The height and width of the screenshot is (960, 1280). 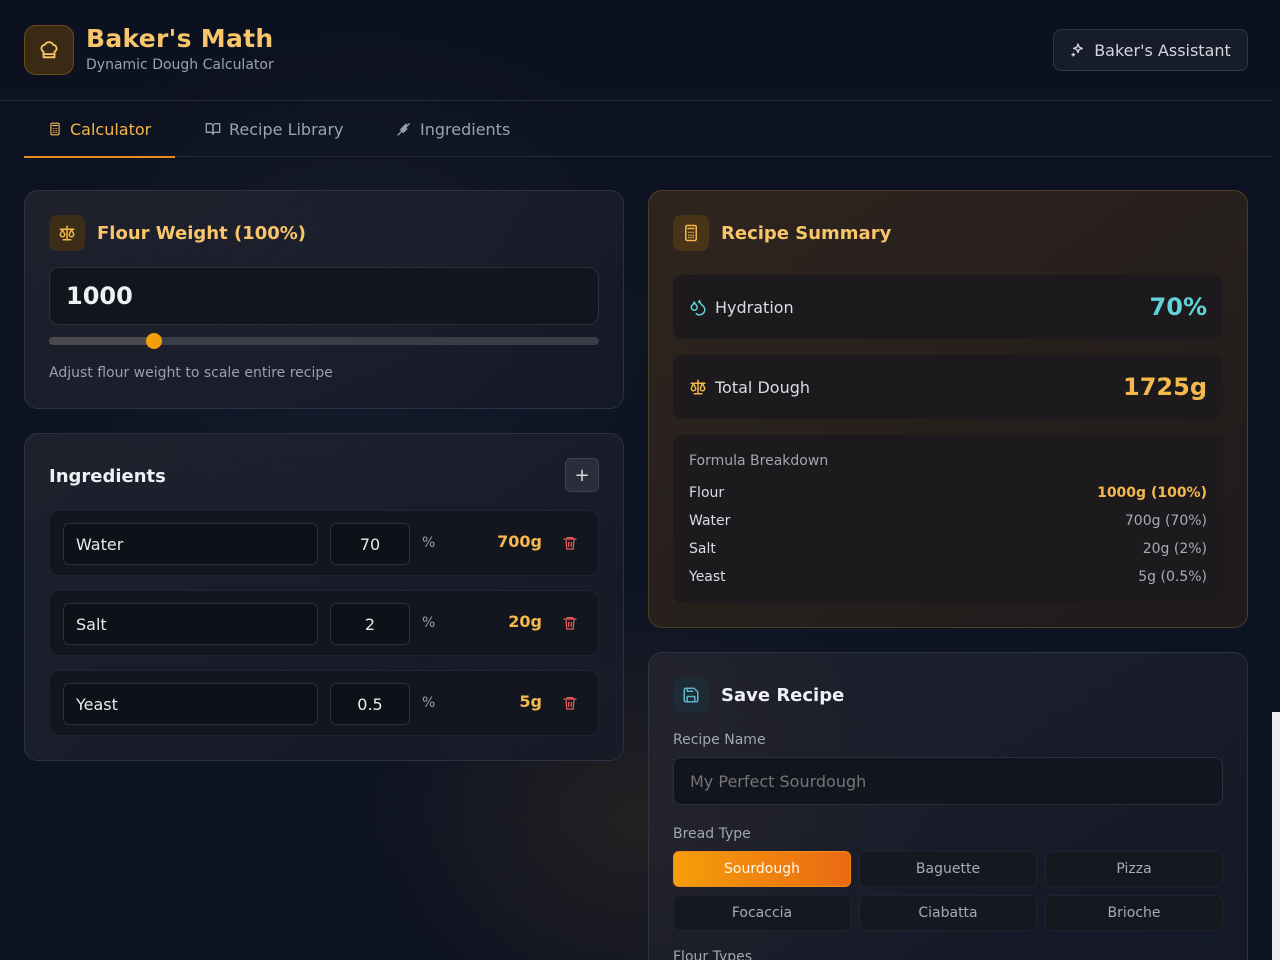 What do you see at coordinates (759, 461) in the screenshot?
I see `formula-breakdown-title: Formula Breakdown` at bounding box center [759, 461].